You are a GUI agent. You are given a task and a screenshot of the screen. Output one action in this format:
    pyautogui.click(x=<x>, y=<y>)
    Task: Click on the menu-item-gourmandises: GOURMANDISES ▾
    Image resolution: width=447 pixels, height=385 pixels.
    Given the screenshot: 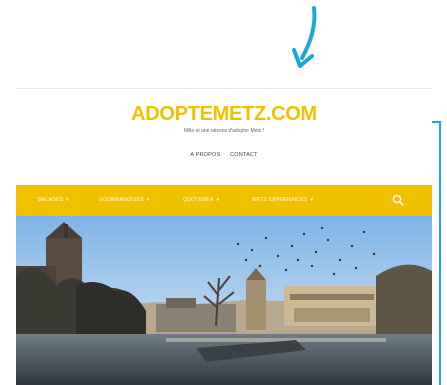 What is the action you would take?
    pyautogui.click(x=124, y=200)
    